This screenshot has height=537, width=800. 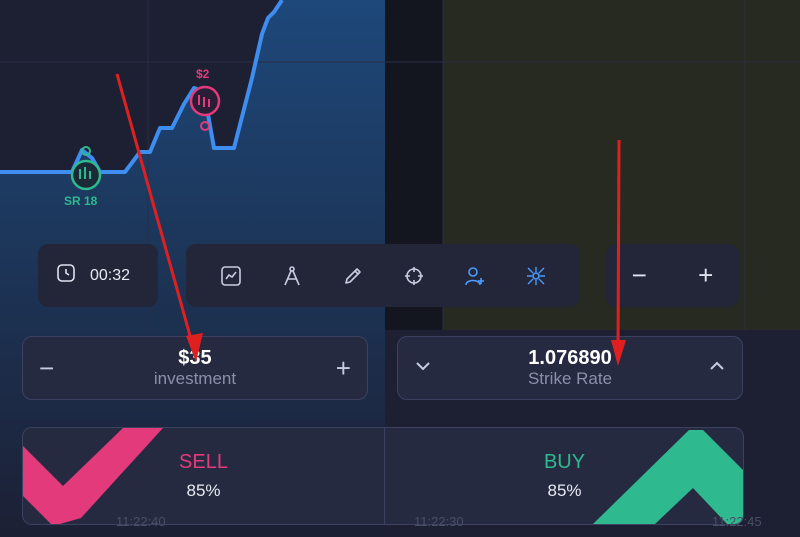 I want to click on strike-rate-field: 1.076890 Strike Rate, so click(x=570, y=368).